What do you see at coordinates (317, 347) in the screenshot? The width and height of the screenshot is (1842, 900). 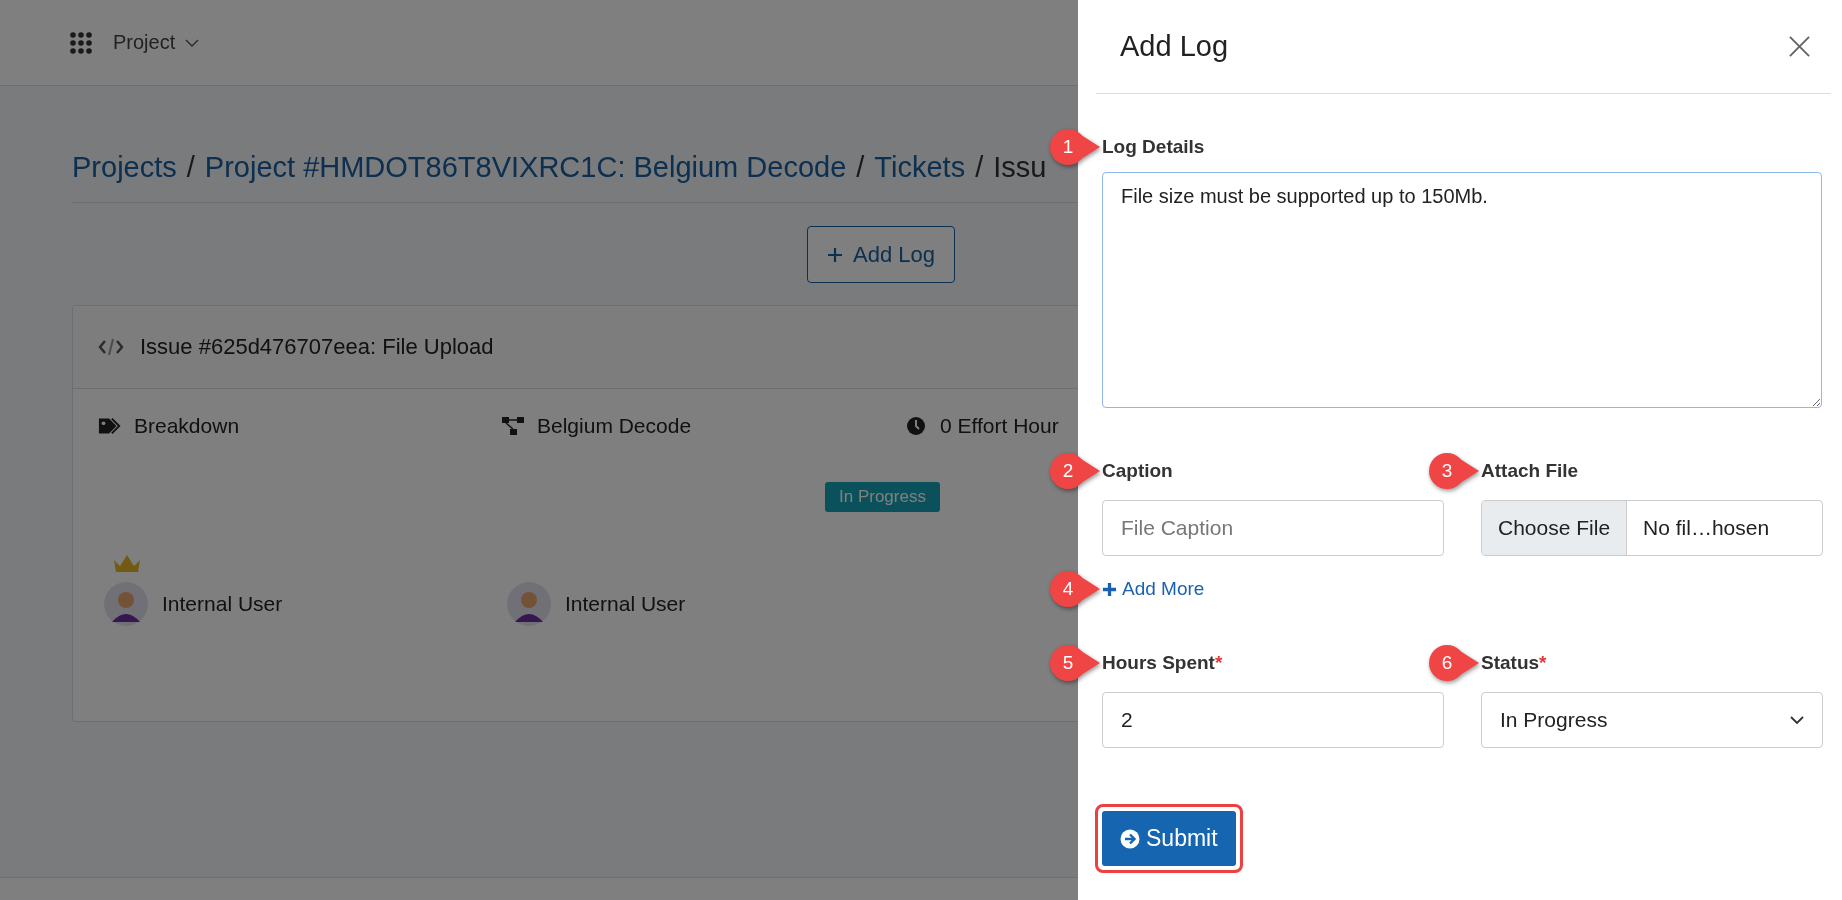 I see `issue-title: Issue #625d476707eea: File Upload` at bounding box center [317, 347].